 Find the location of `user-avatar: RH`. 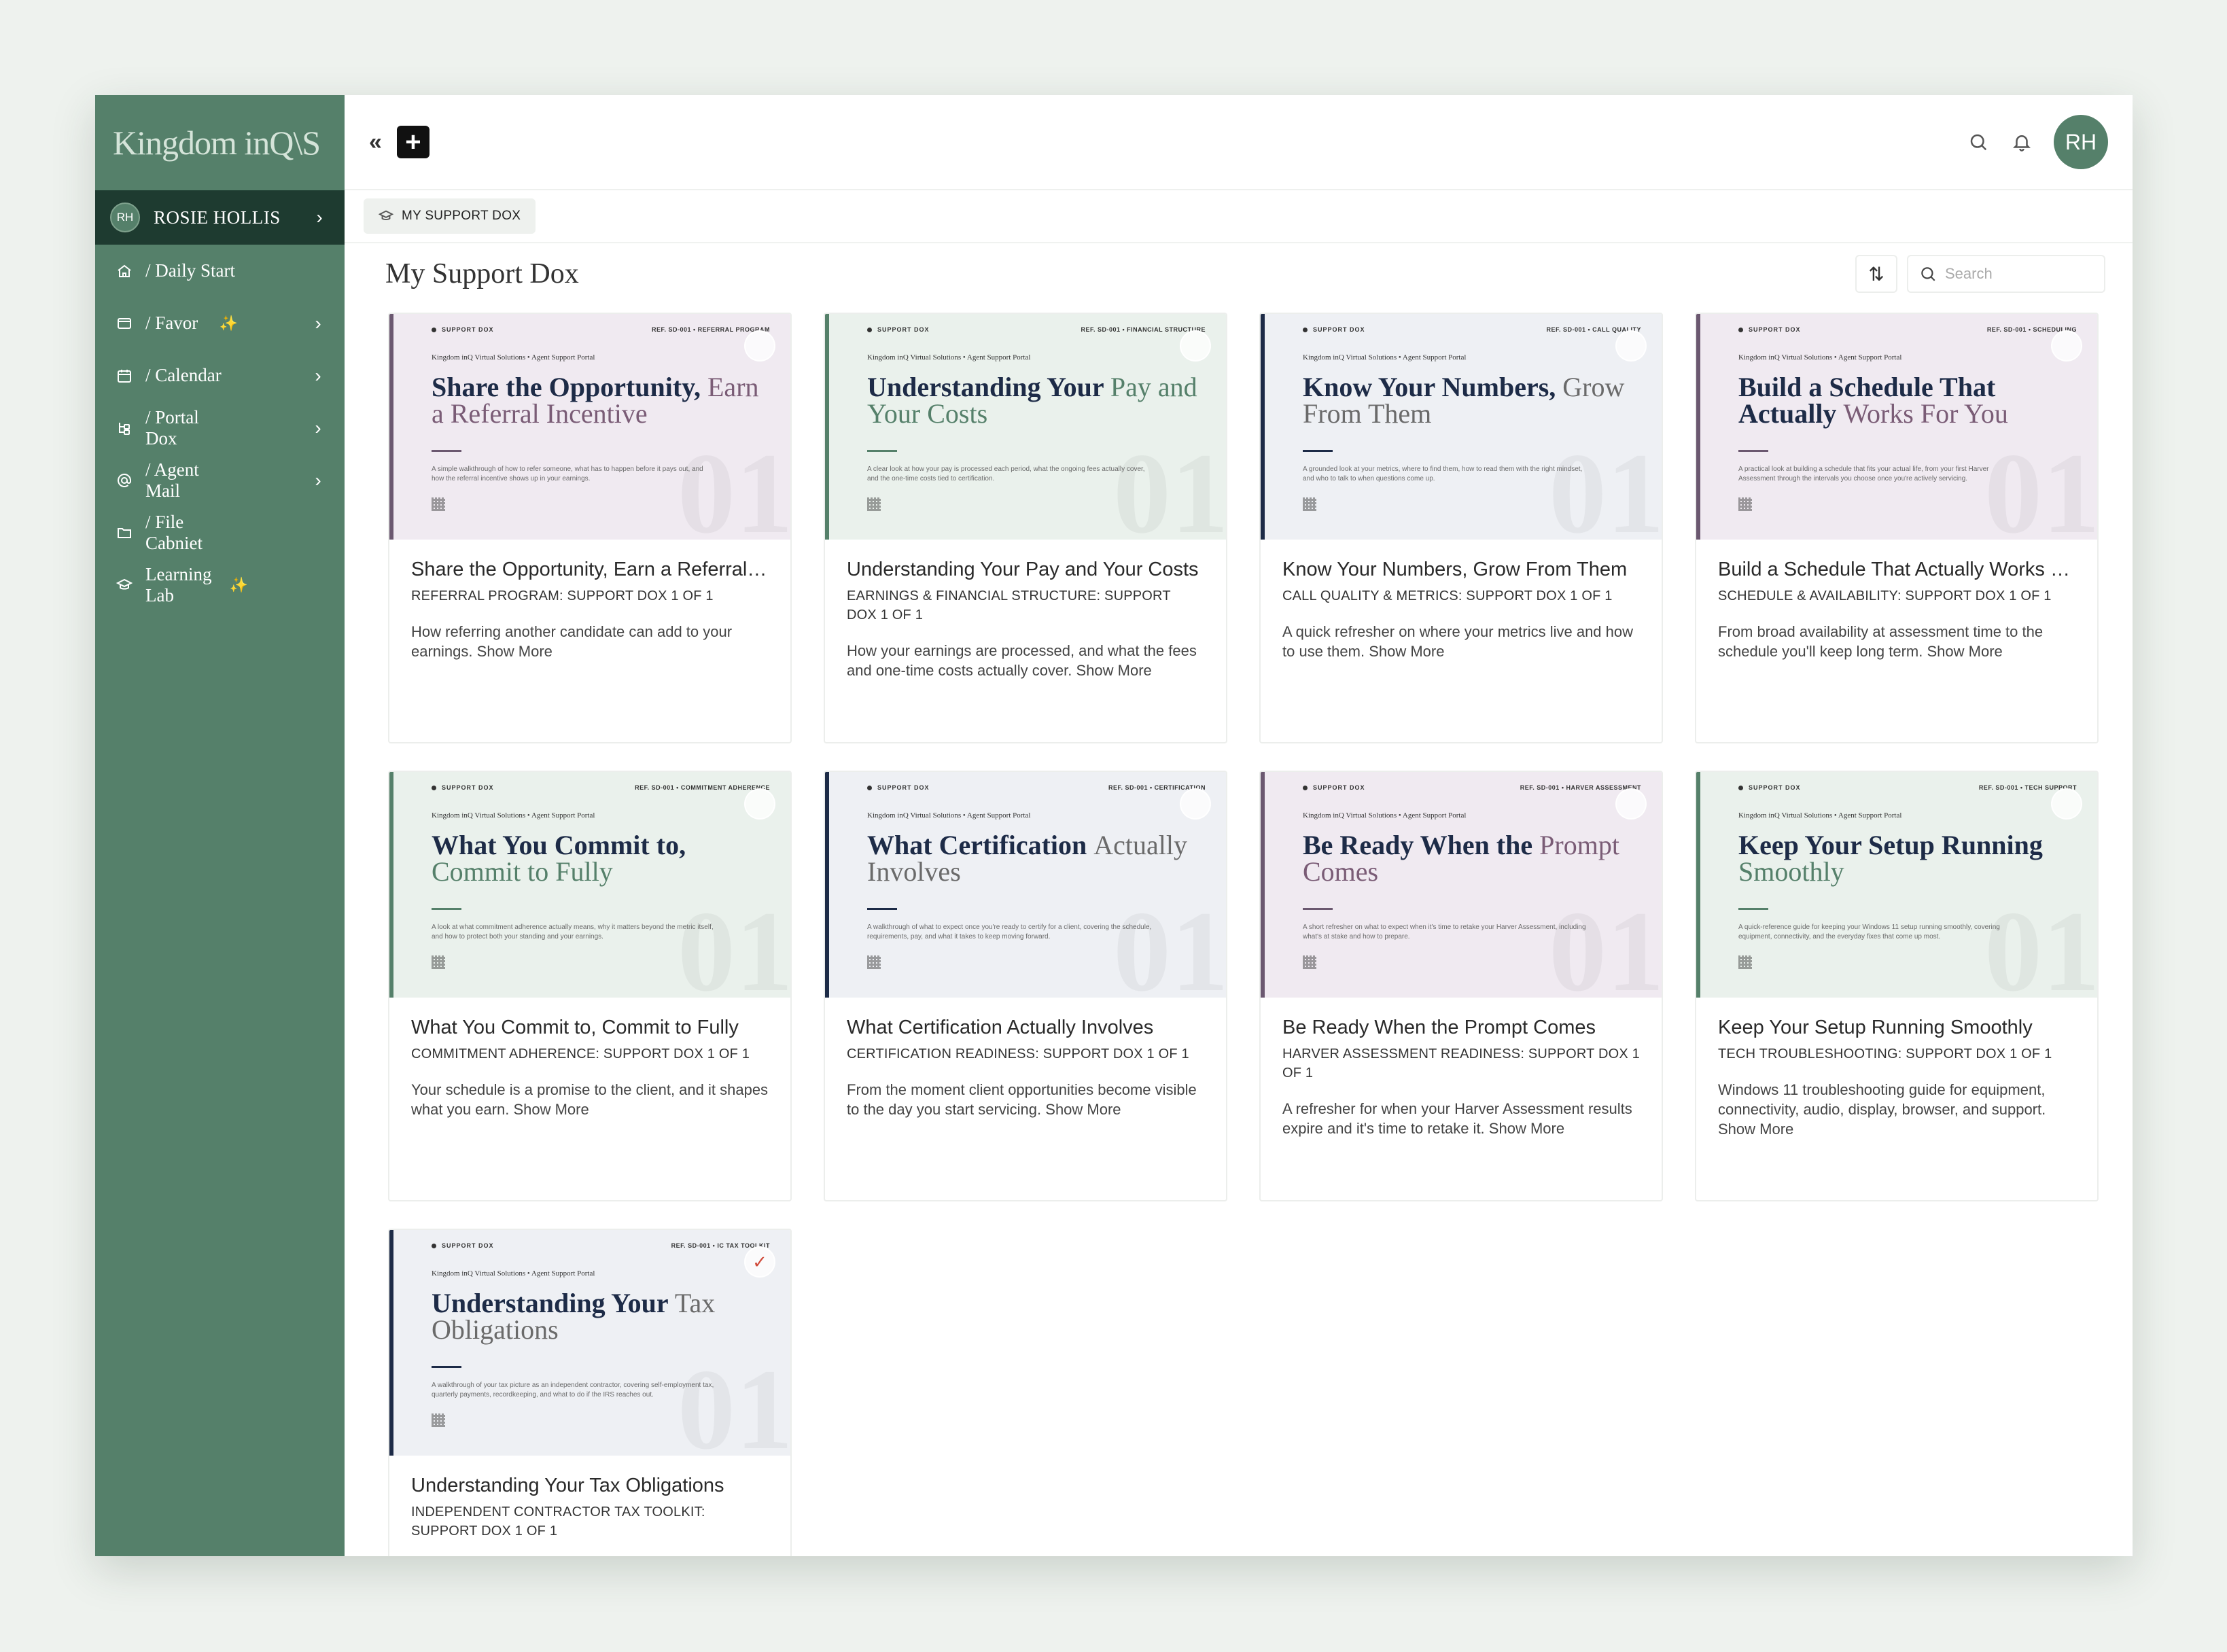

user-avatar: RH is located at coordinates (2081, 142).